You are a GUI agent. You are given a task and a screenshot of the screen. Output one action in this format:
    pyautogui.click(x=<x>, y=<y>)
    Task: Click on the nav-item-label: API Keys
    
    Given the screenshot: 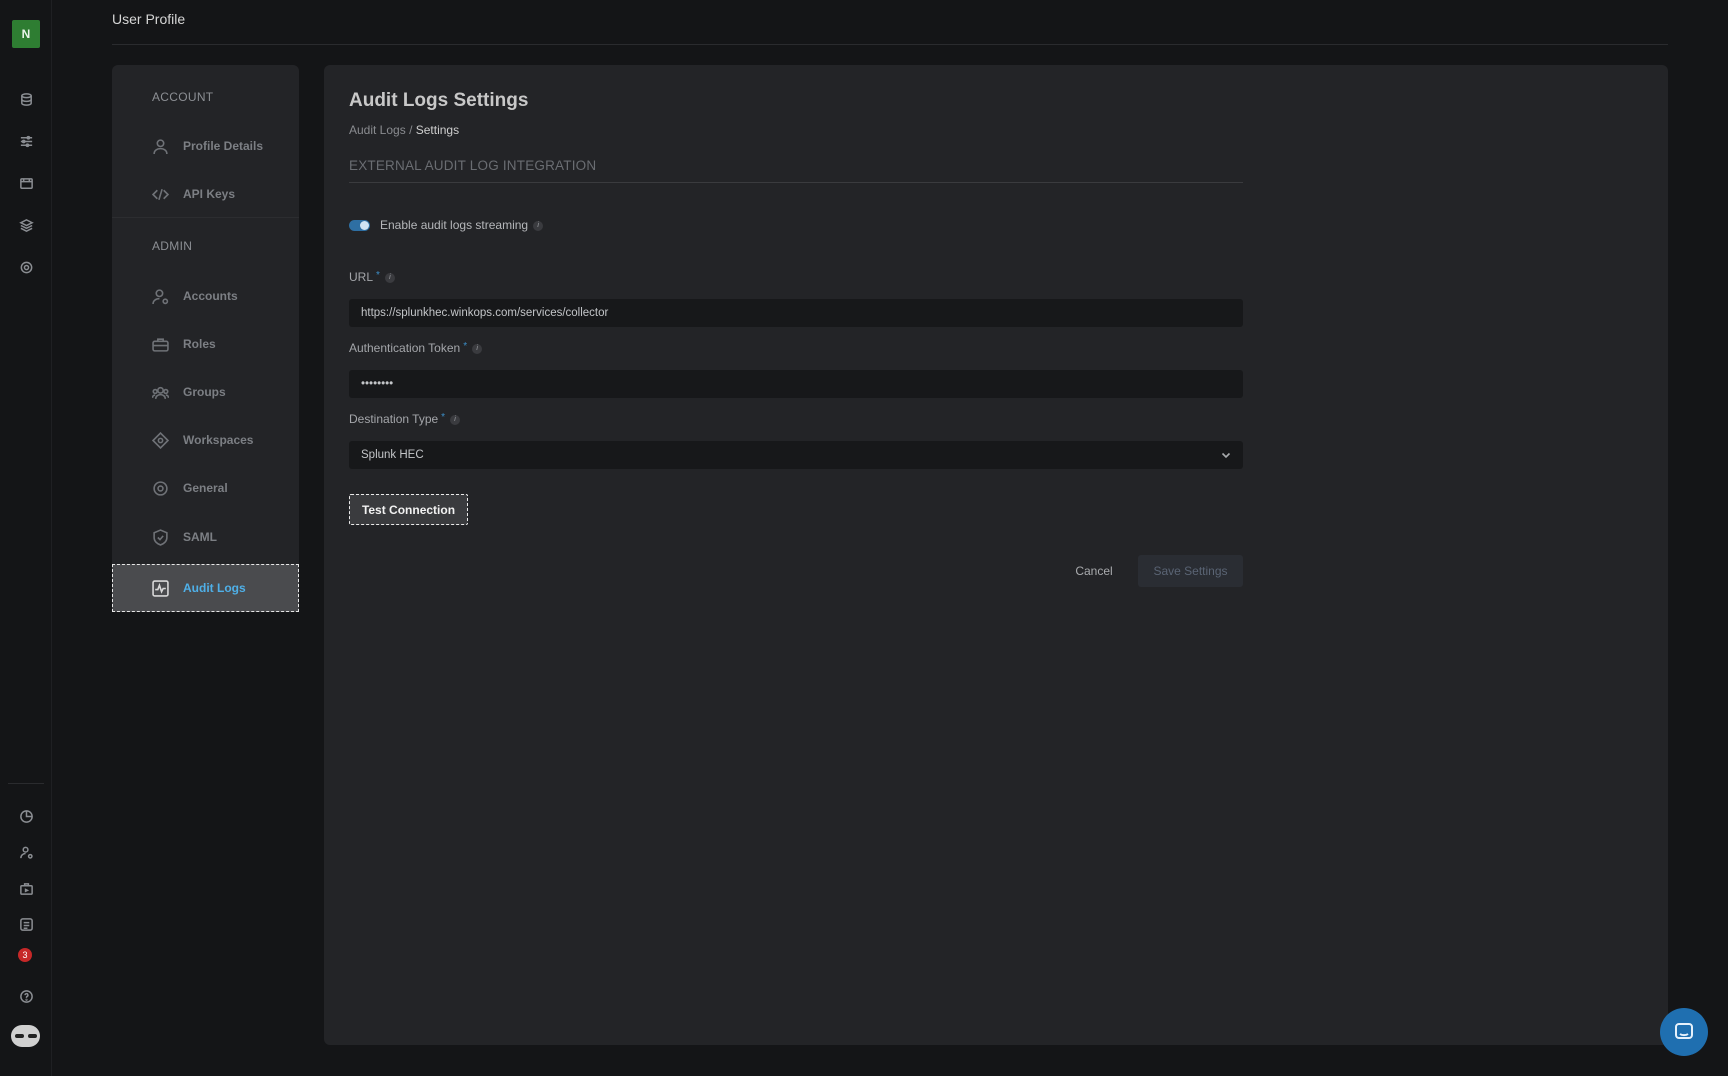 What is the action you would take?
    pyautogui.click(x=209, y=194)
    